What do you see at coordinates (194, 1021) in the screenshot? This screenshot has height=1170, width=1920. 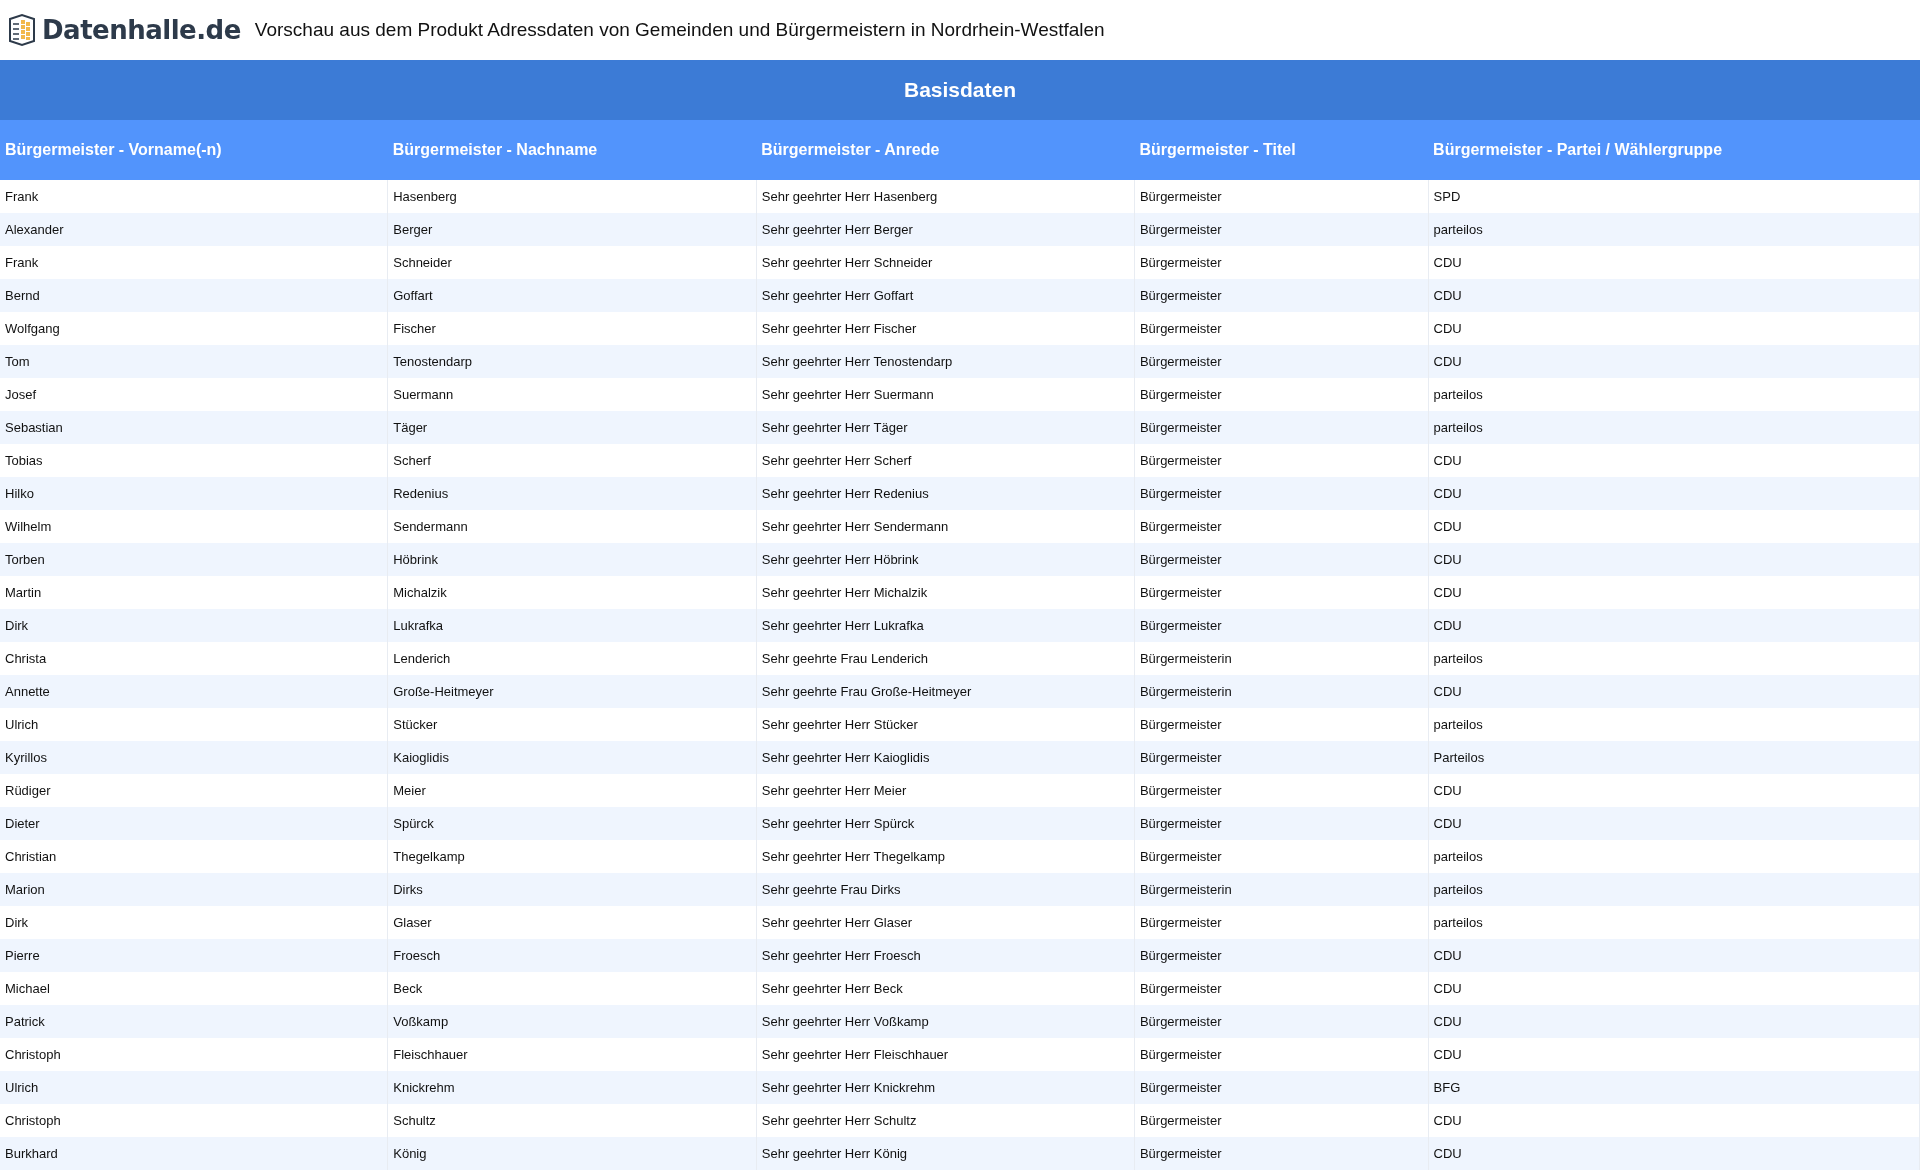 I see `table-cell: Patrick` at bounding box center [194, 1021].